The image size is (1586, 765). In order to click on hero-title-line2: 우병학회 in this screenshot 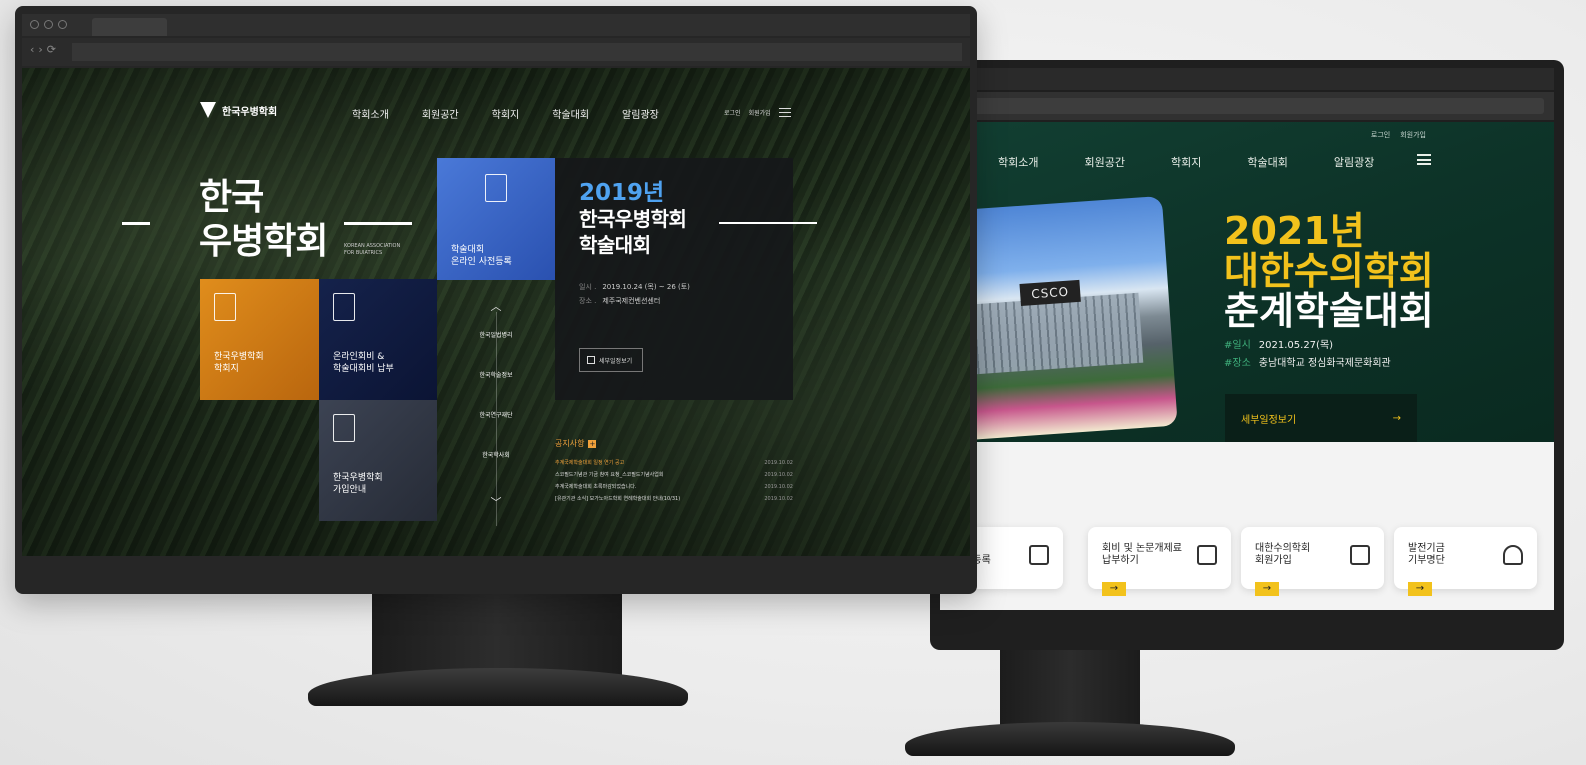, I will do `click(263, 241)`.